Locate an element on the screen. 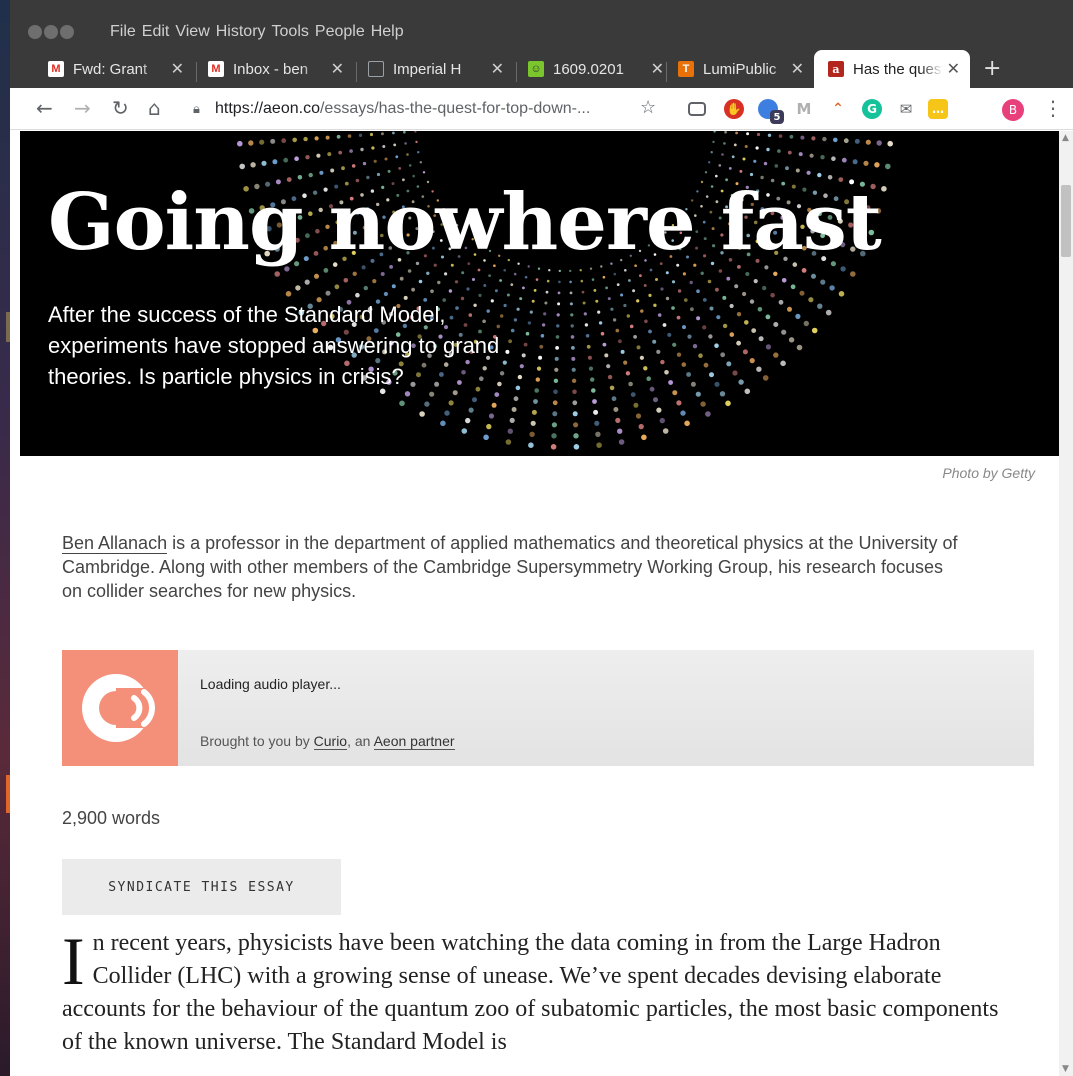 The image size is (1073, 1076). adblock-icon: ✋ is located at coordinates (734, 109).